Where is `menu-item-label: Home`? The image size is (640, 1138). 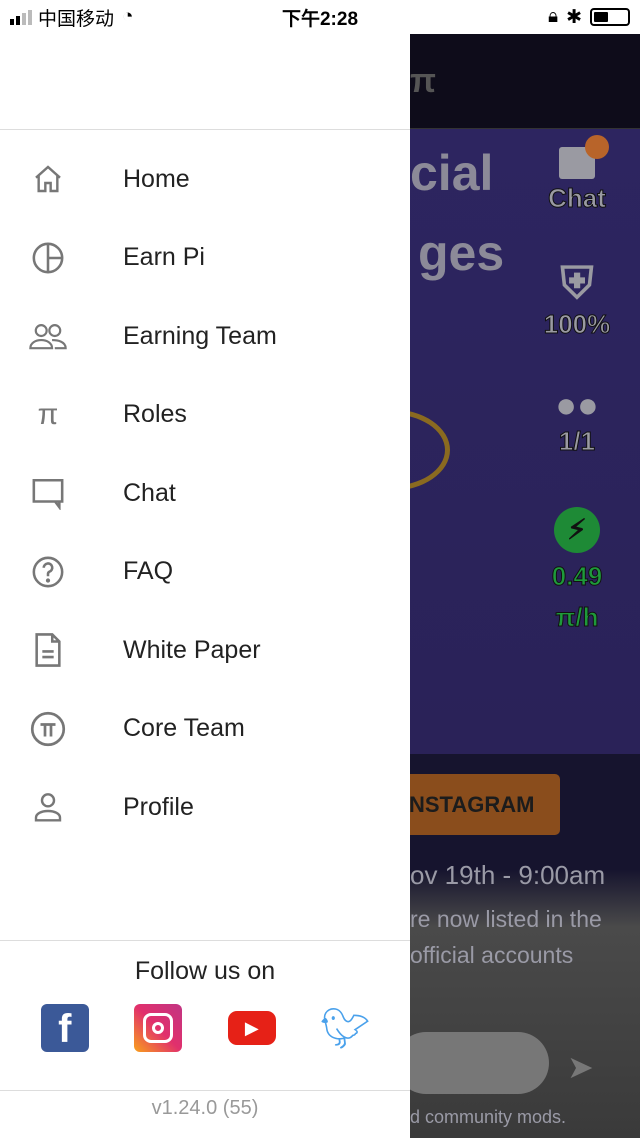 menu-item-label: Home is located at coordinates (156, 178).